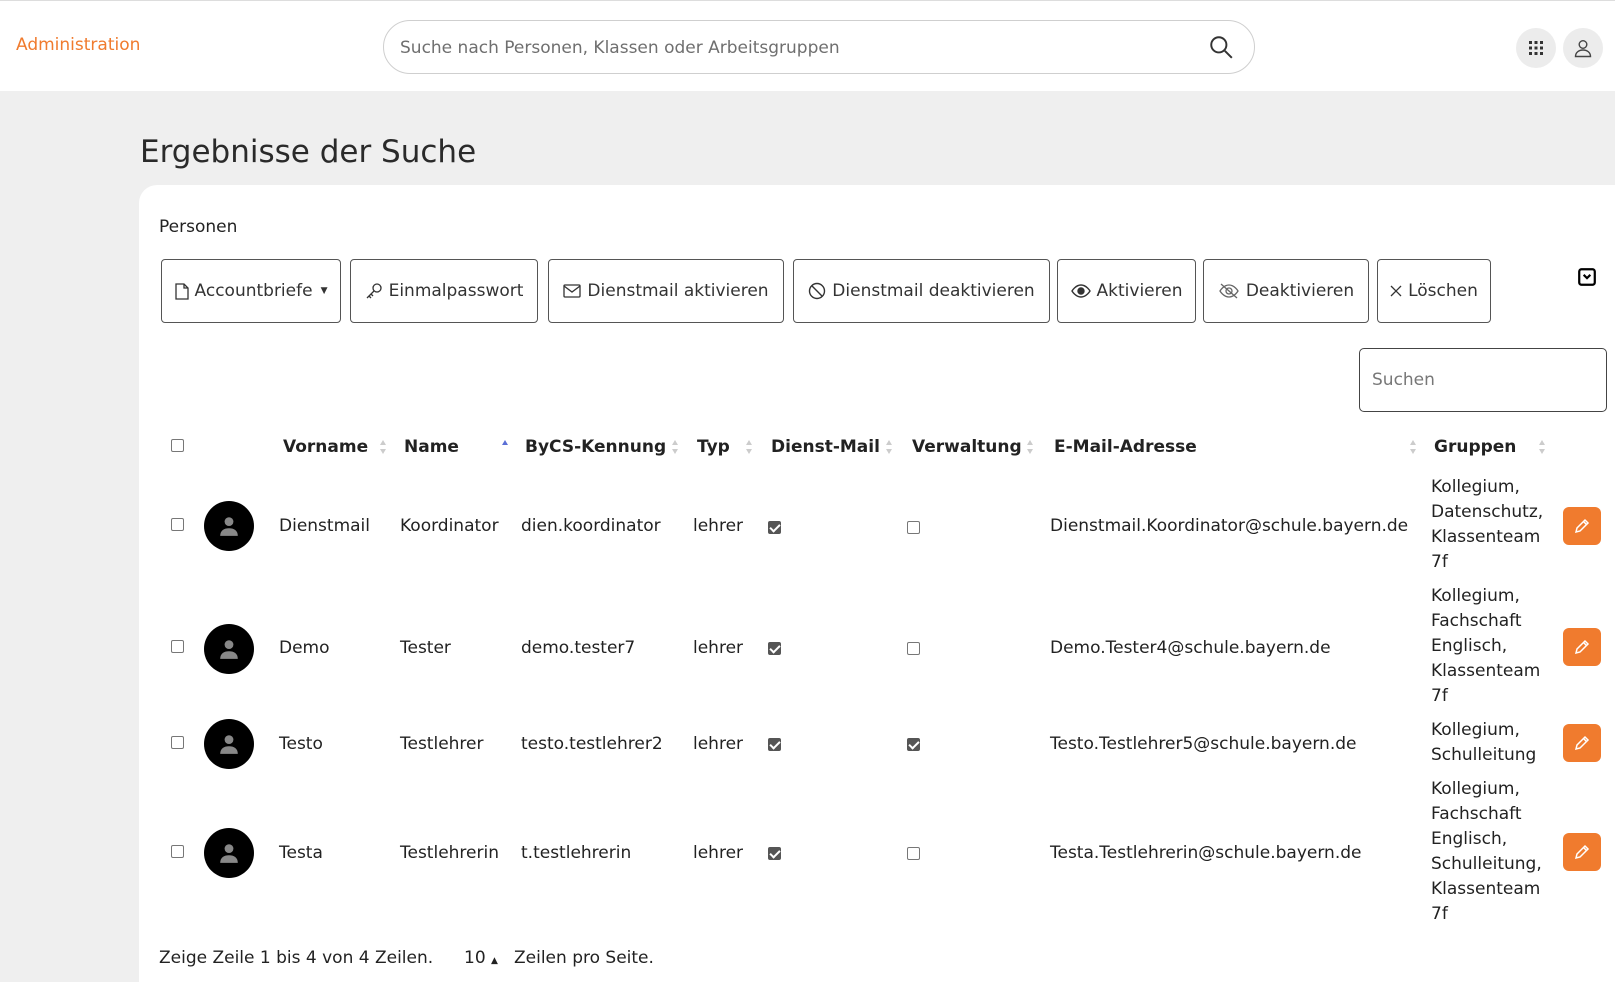  What do you see at coordinates (301, 744) in the screenshot?
I see `cell-vorname: Testo` at bounding box center [301, 744].